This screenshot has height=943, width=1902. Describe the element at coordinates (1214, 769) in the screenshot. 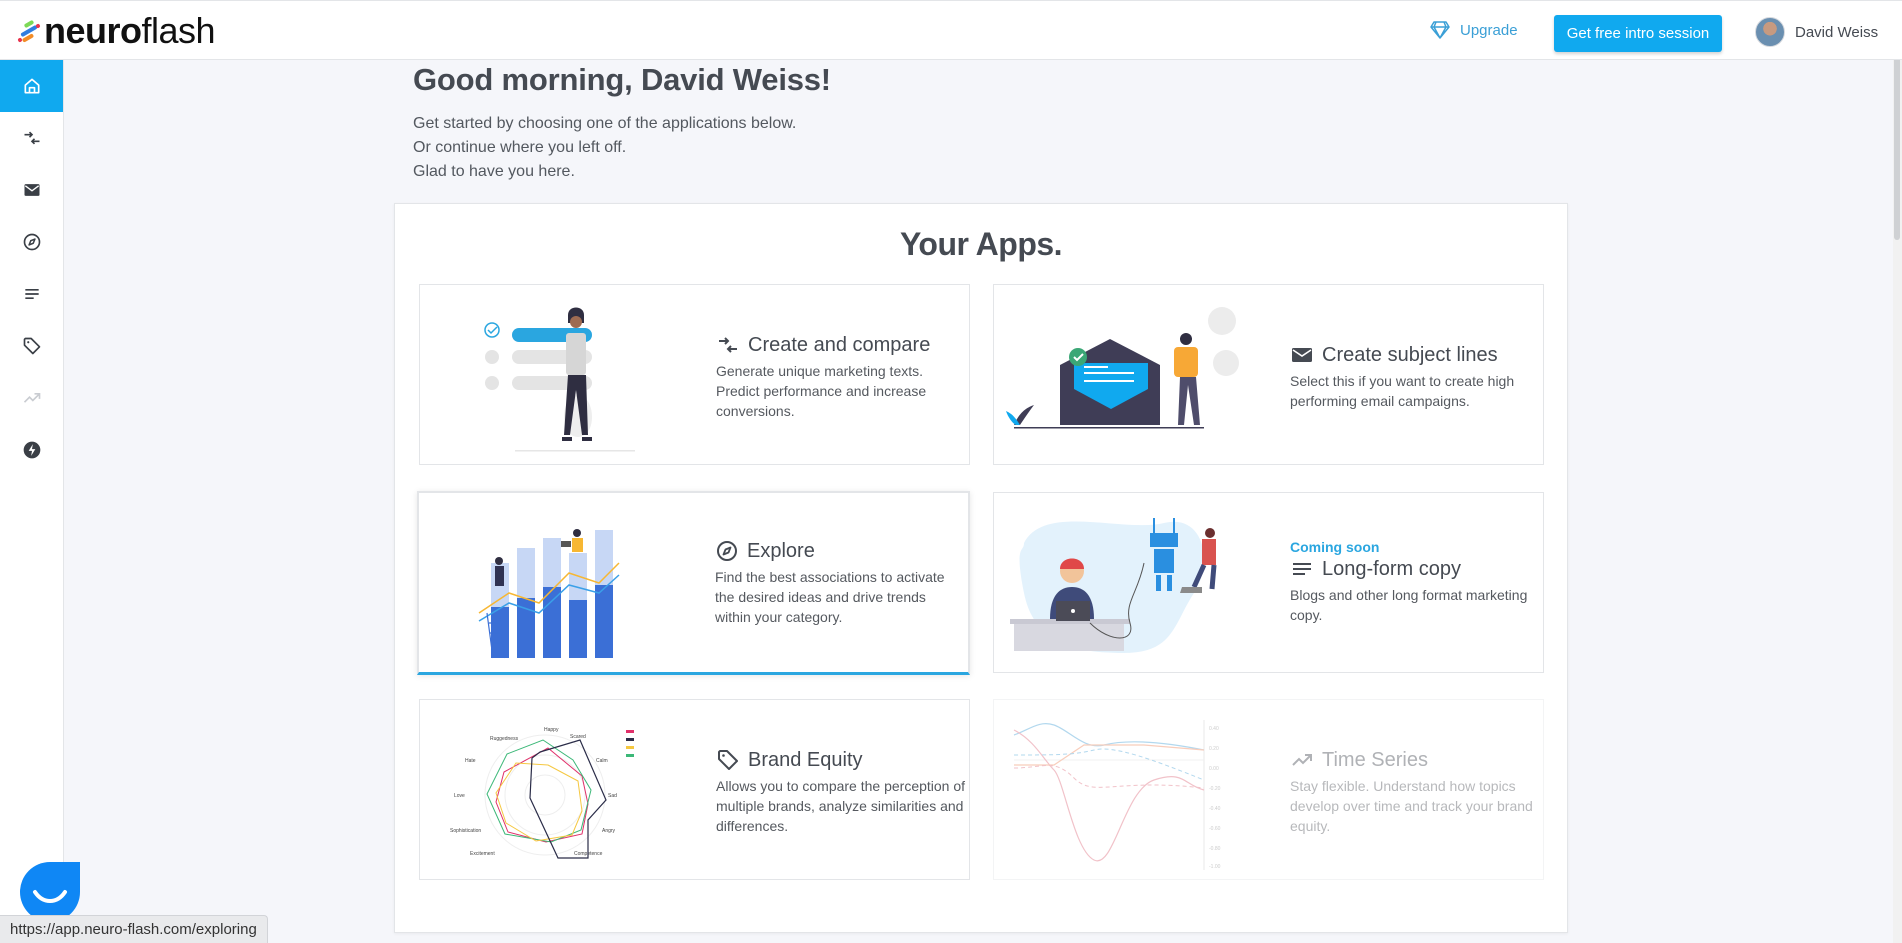

I see `svg-text: 0.00` at that location.